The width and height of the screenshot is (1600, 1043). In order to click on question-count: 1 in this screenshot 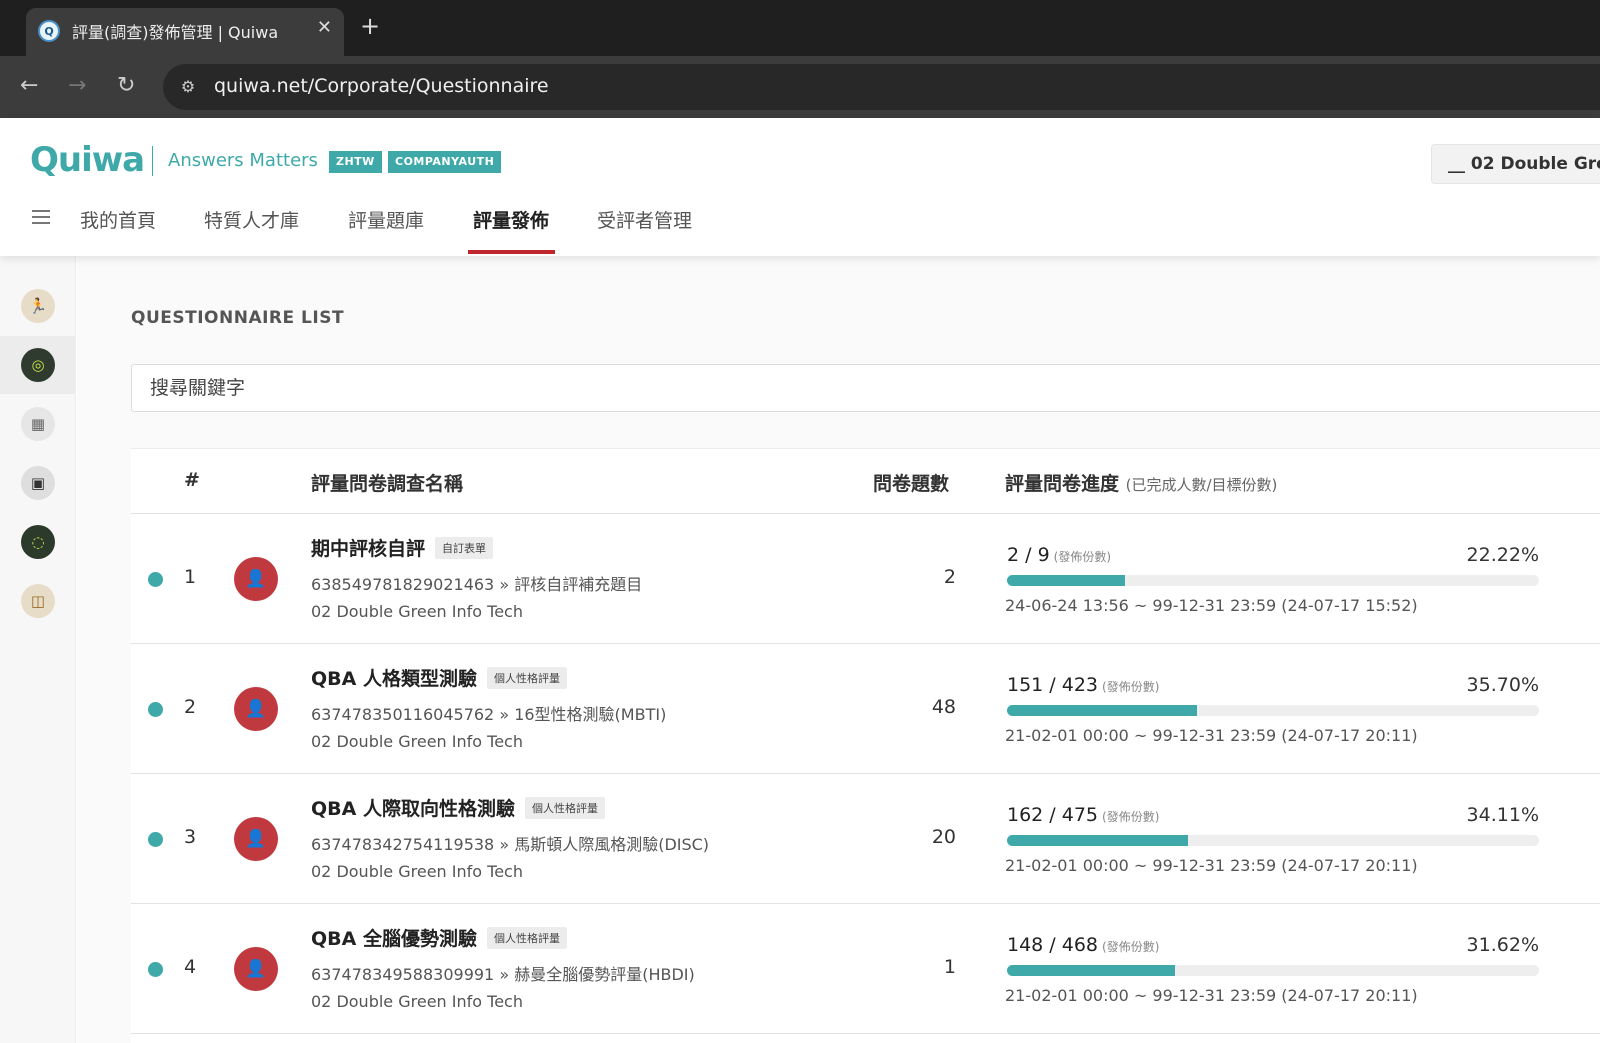, I will do `click(949, 967)`.